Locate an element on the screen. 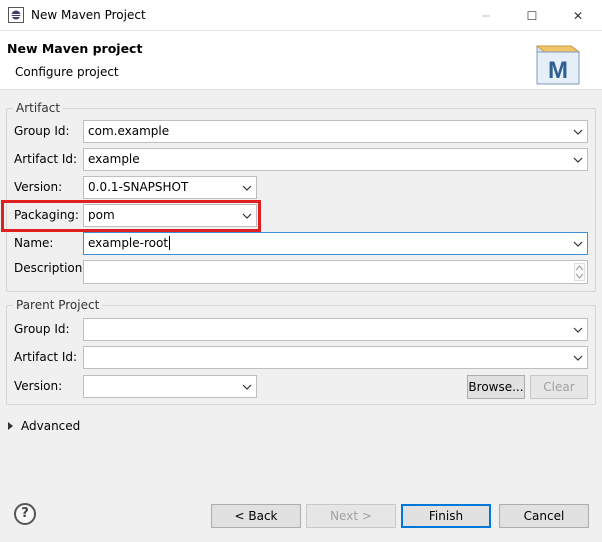 Image resolution: width=602 pixels, height=542 pixels. name-value: example-root is located at coordinates (128, 243).